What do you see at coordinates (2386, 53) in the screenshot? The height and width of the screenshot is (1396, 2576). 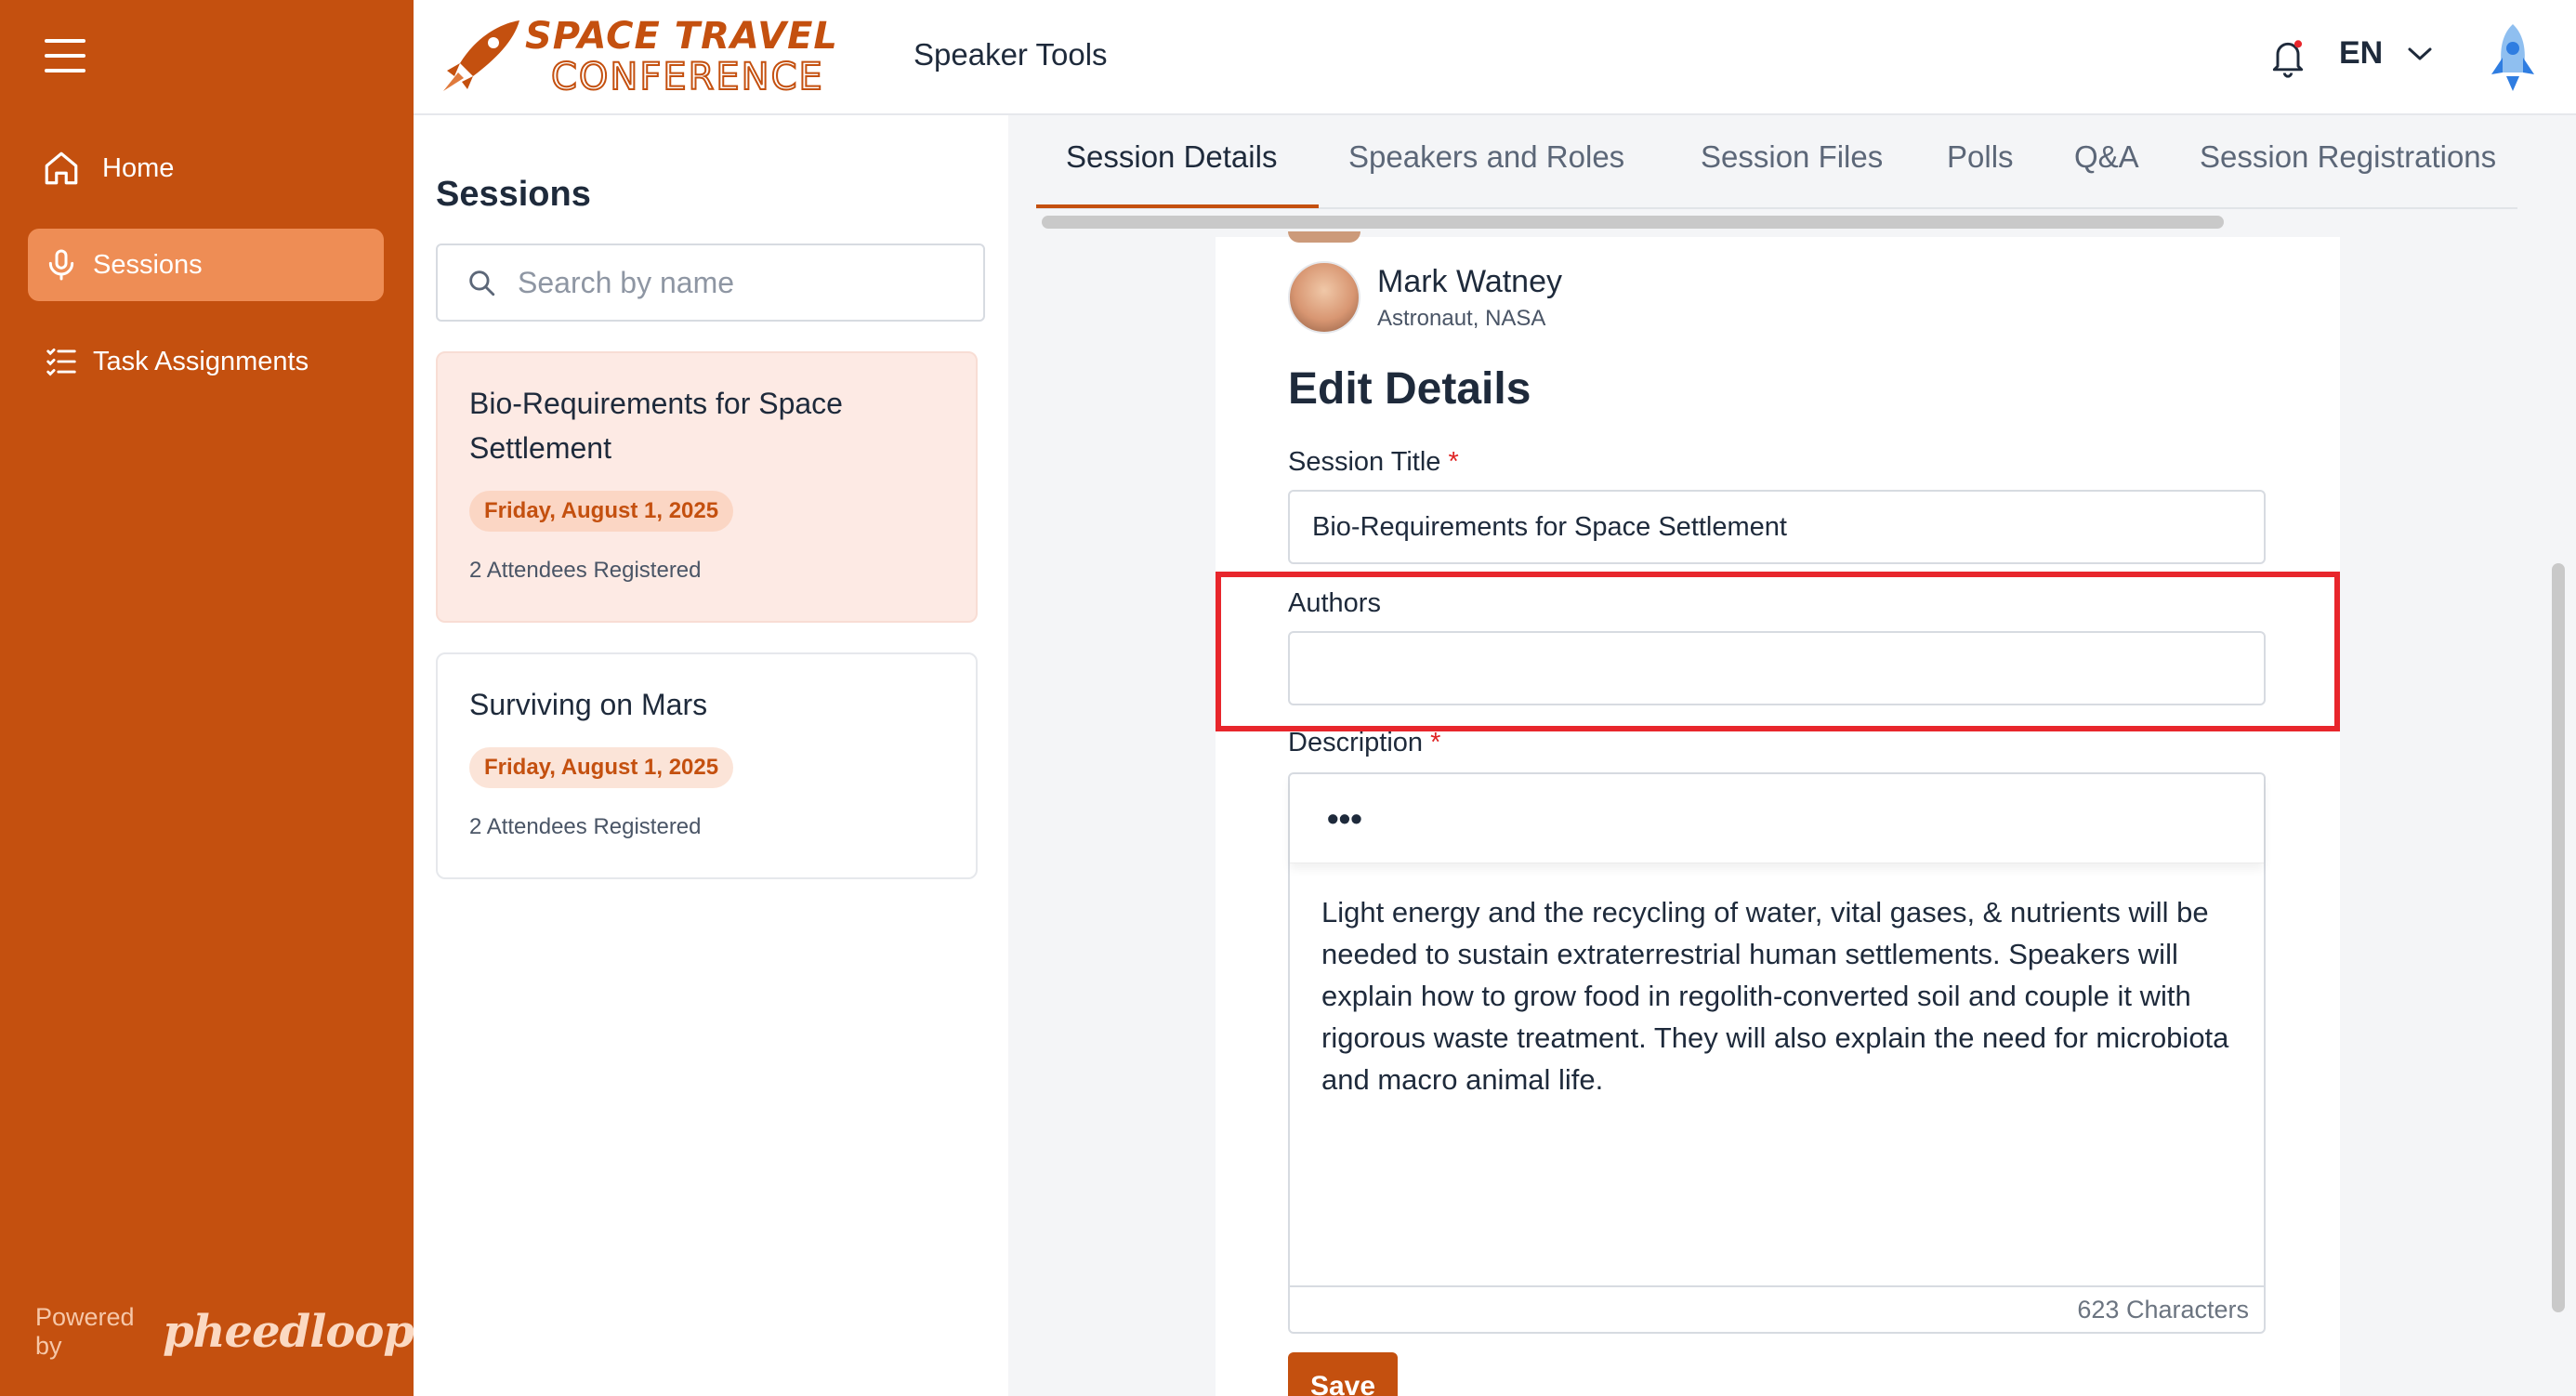 I see `language-selector: EN` at bounding box center [2386, 53].